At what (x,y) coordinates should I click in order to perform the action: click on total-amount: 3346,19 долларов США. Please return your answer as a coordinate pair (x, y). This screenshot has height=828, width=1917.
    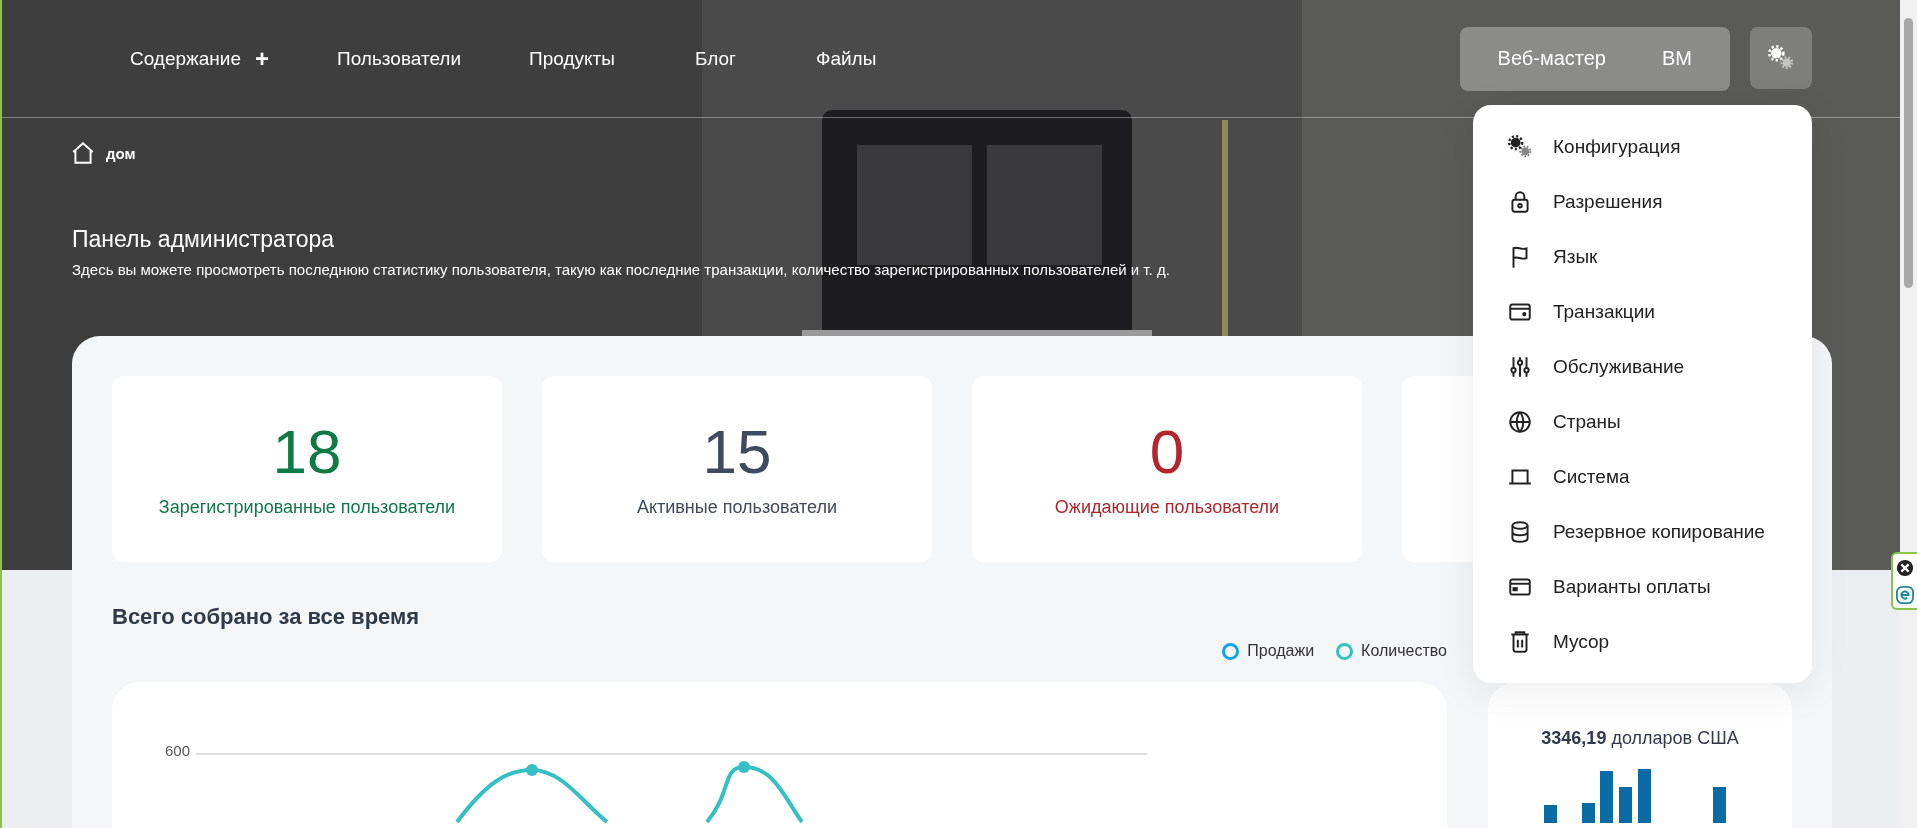
    Looking at the image, I should click on (1640, 738).